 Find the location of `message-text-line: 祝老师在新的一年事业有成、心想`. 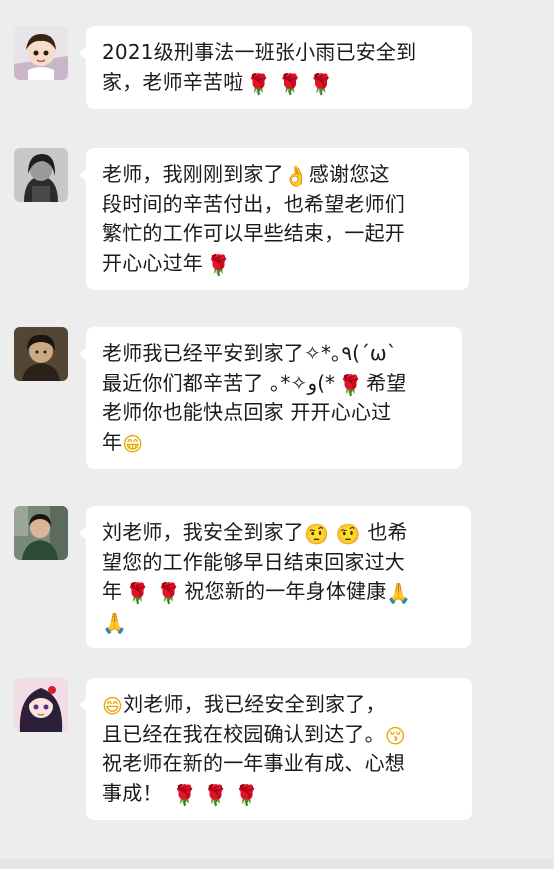

message-text-line: 祝老师在新的一年事业有成、心想 is located at coordinates (253, 763).